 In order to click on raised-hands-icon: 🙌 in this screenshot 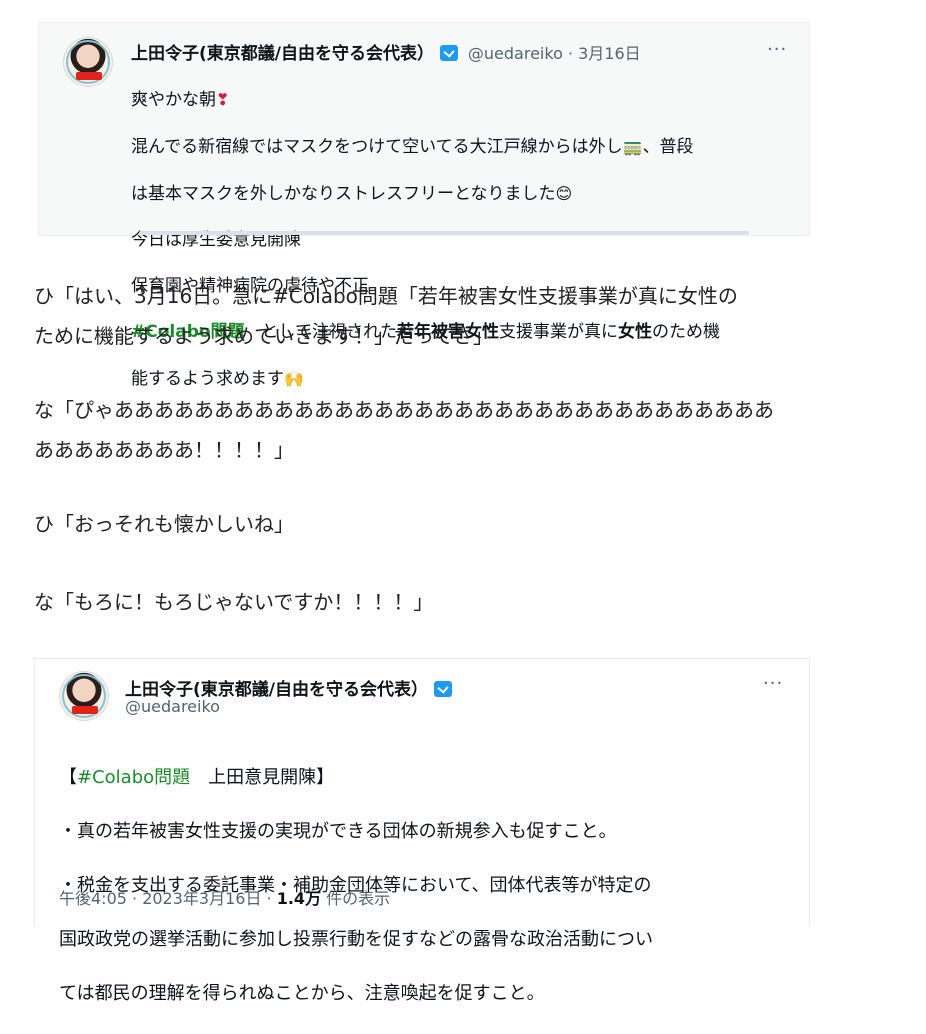, I will do `click(294, 378)`.